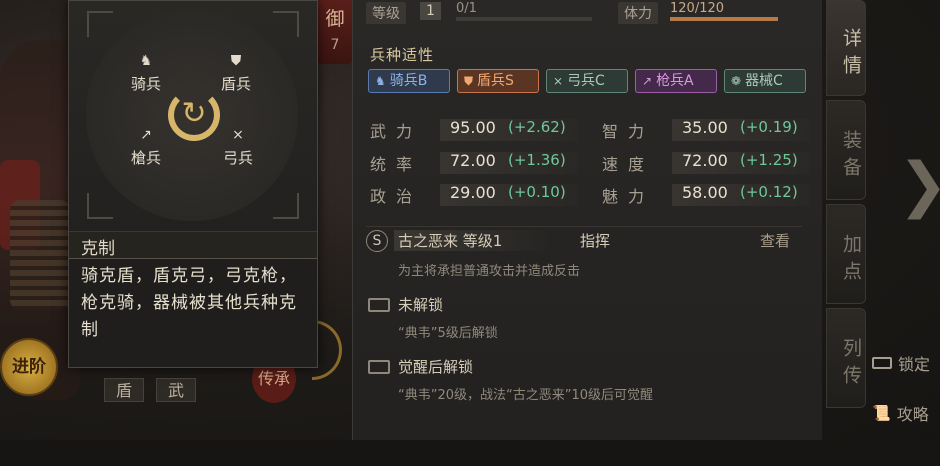 This screenshot has height=466, width=940. I want to click on unit-affinity-label: 器械C, so click(764, 81).